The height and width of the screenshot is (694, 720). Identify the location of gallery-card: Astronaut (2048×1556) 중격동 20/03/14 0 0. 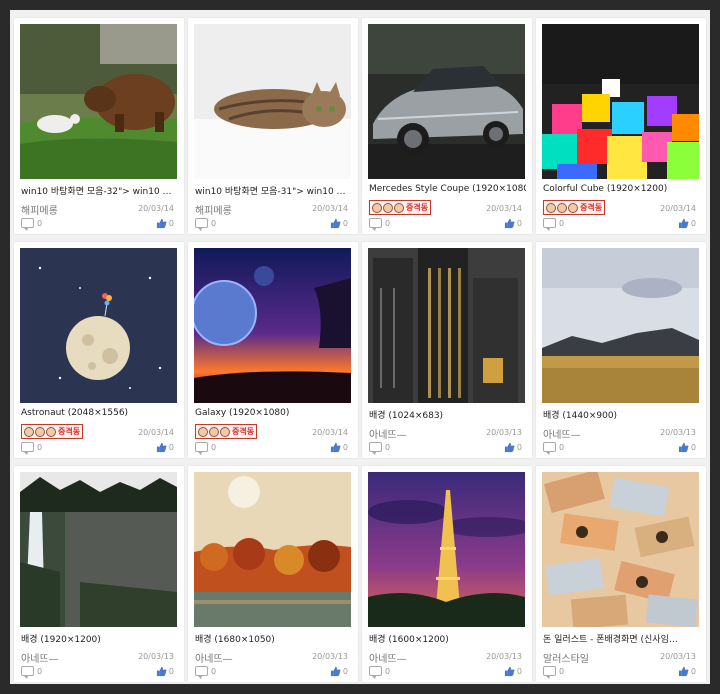
(99, 350).